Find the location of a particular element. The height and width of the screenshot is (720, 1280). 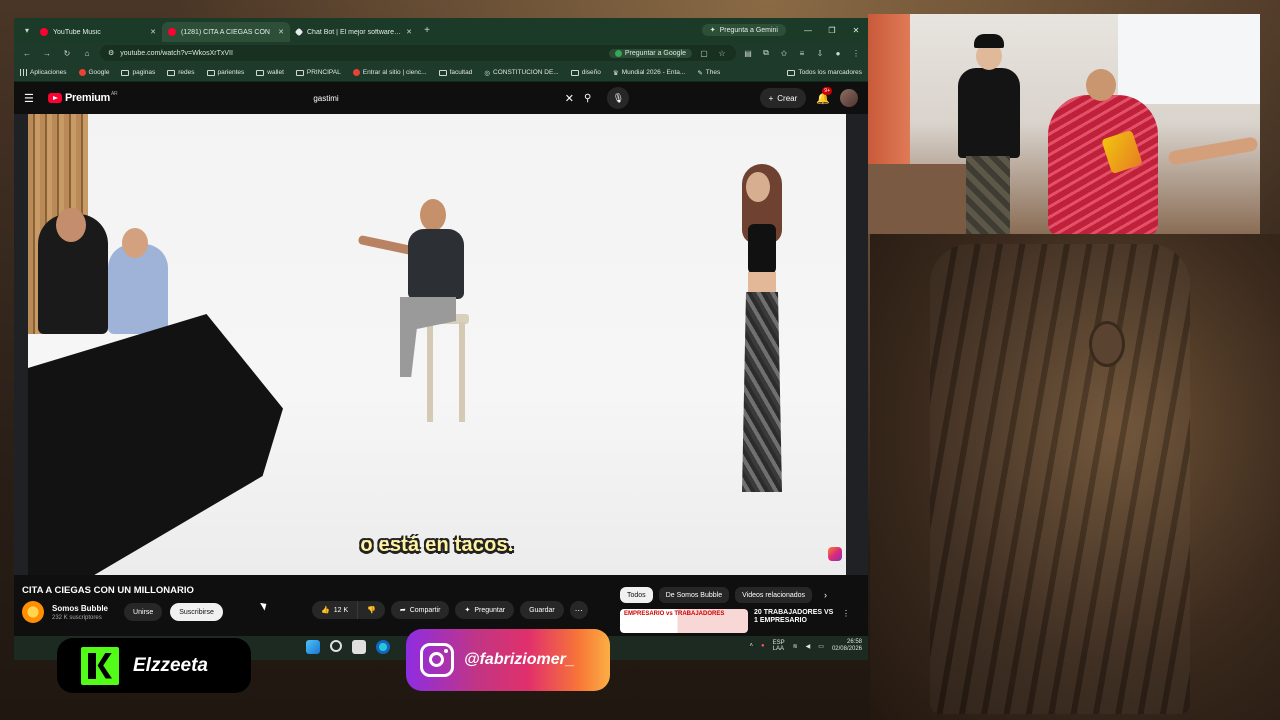

channel-avatar is located at coordinates (33, 612).